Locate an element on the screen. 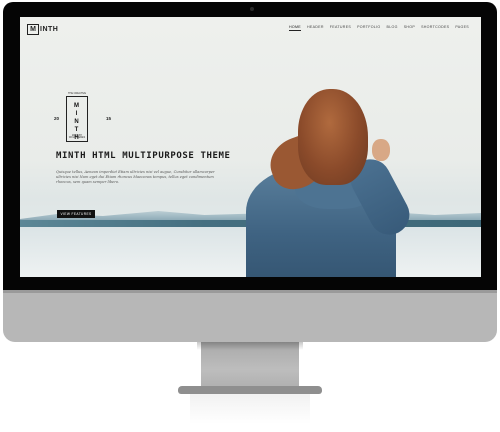  camera-icon is located at coordinates (252, 9).